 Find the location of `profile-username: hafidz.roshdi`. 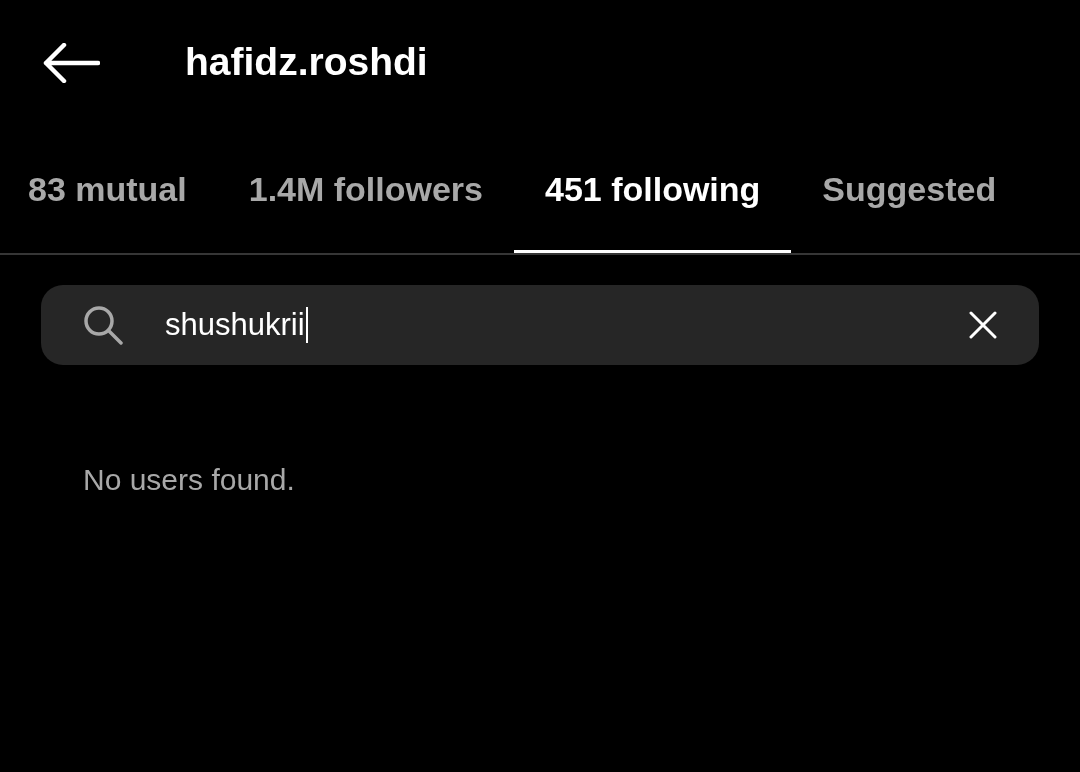

profile-username: hafidz.roshdi is located at coordinates (306, 62).